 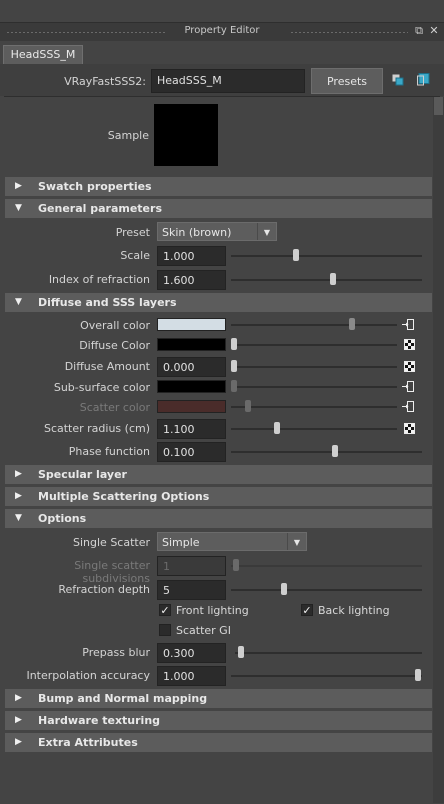 I want to click on prepass-blur-slider-track, so click(x=328, y=653).